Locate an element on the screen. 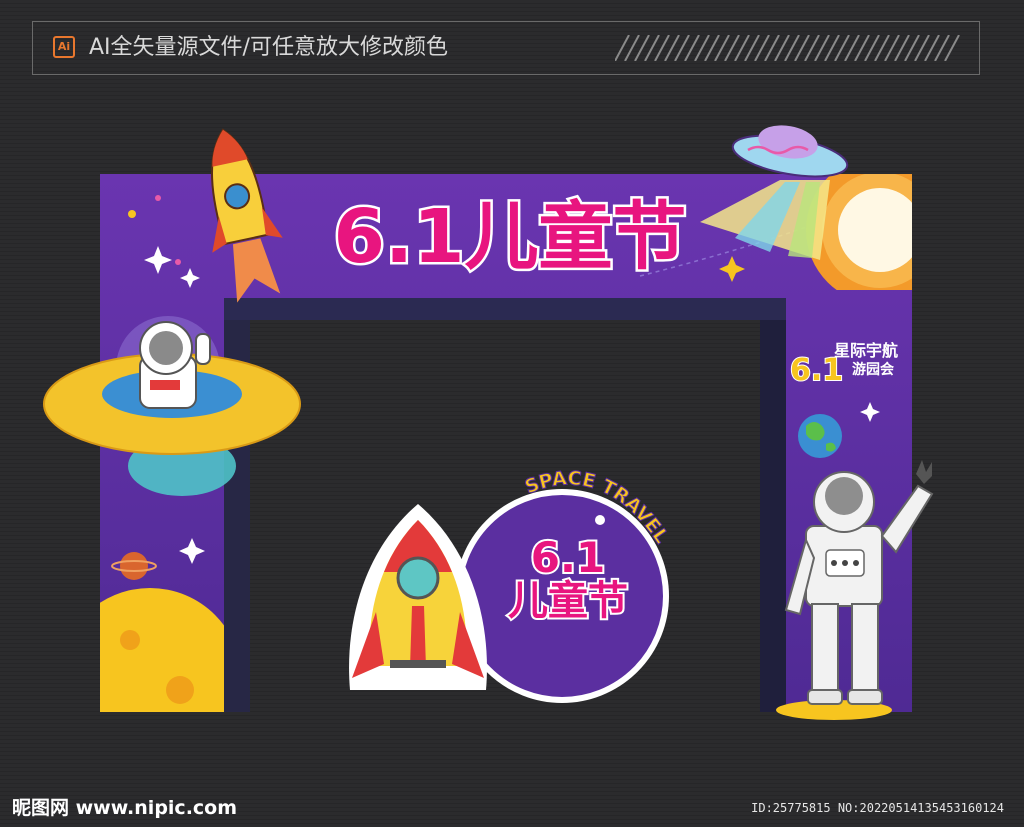 The height and width of the screenshot is (827, 1024). planet-icon-yellow is located at coordinates (162, 650).